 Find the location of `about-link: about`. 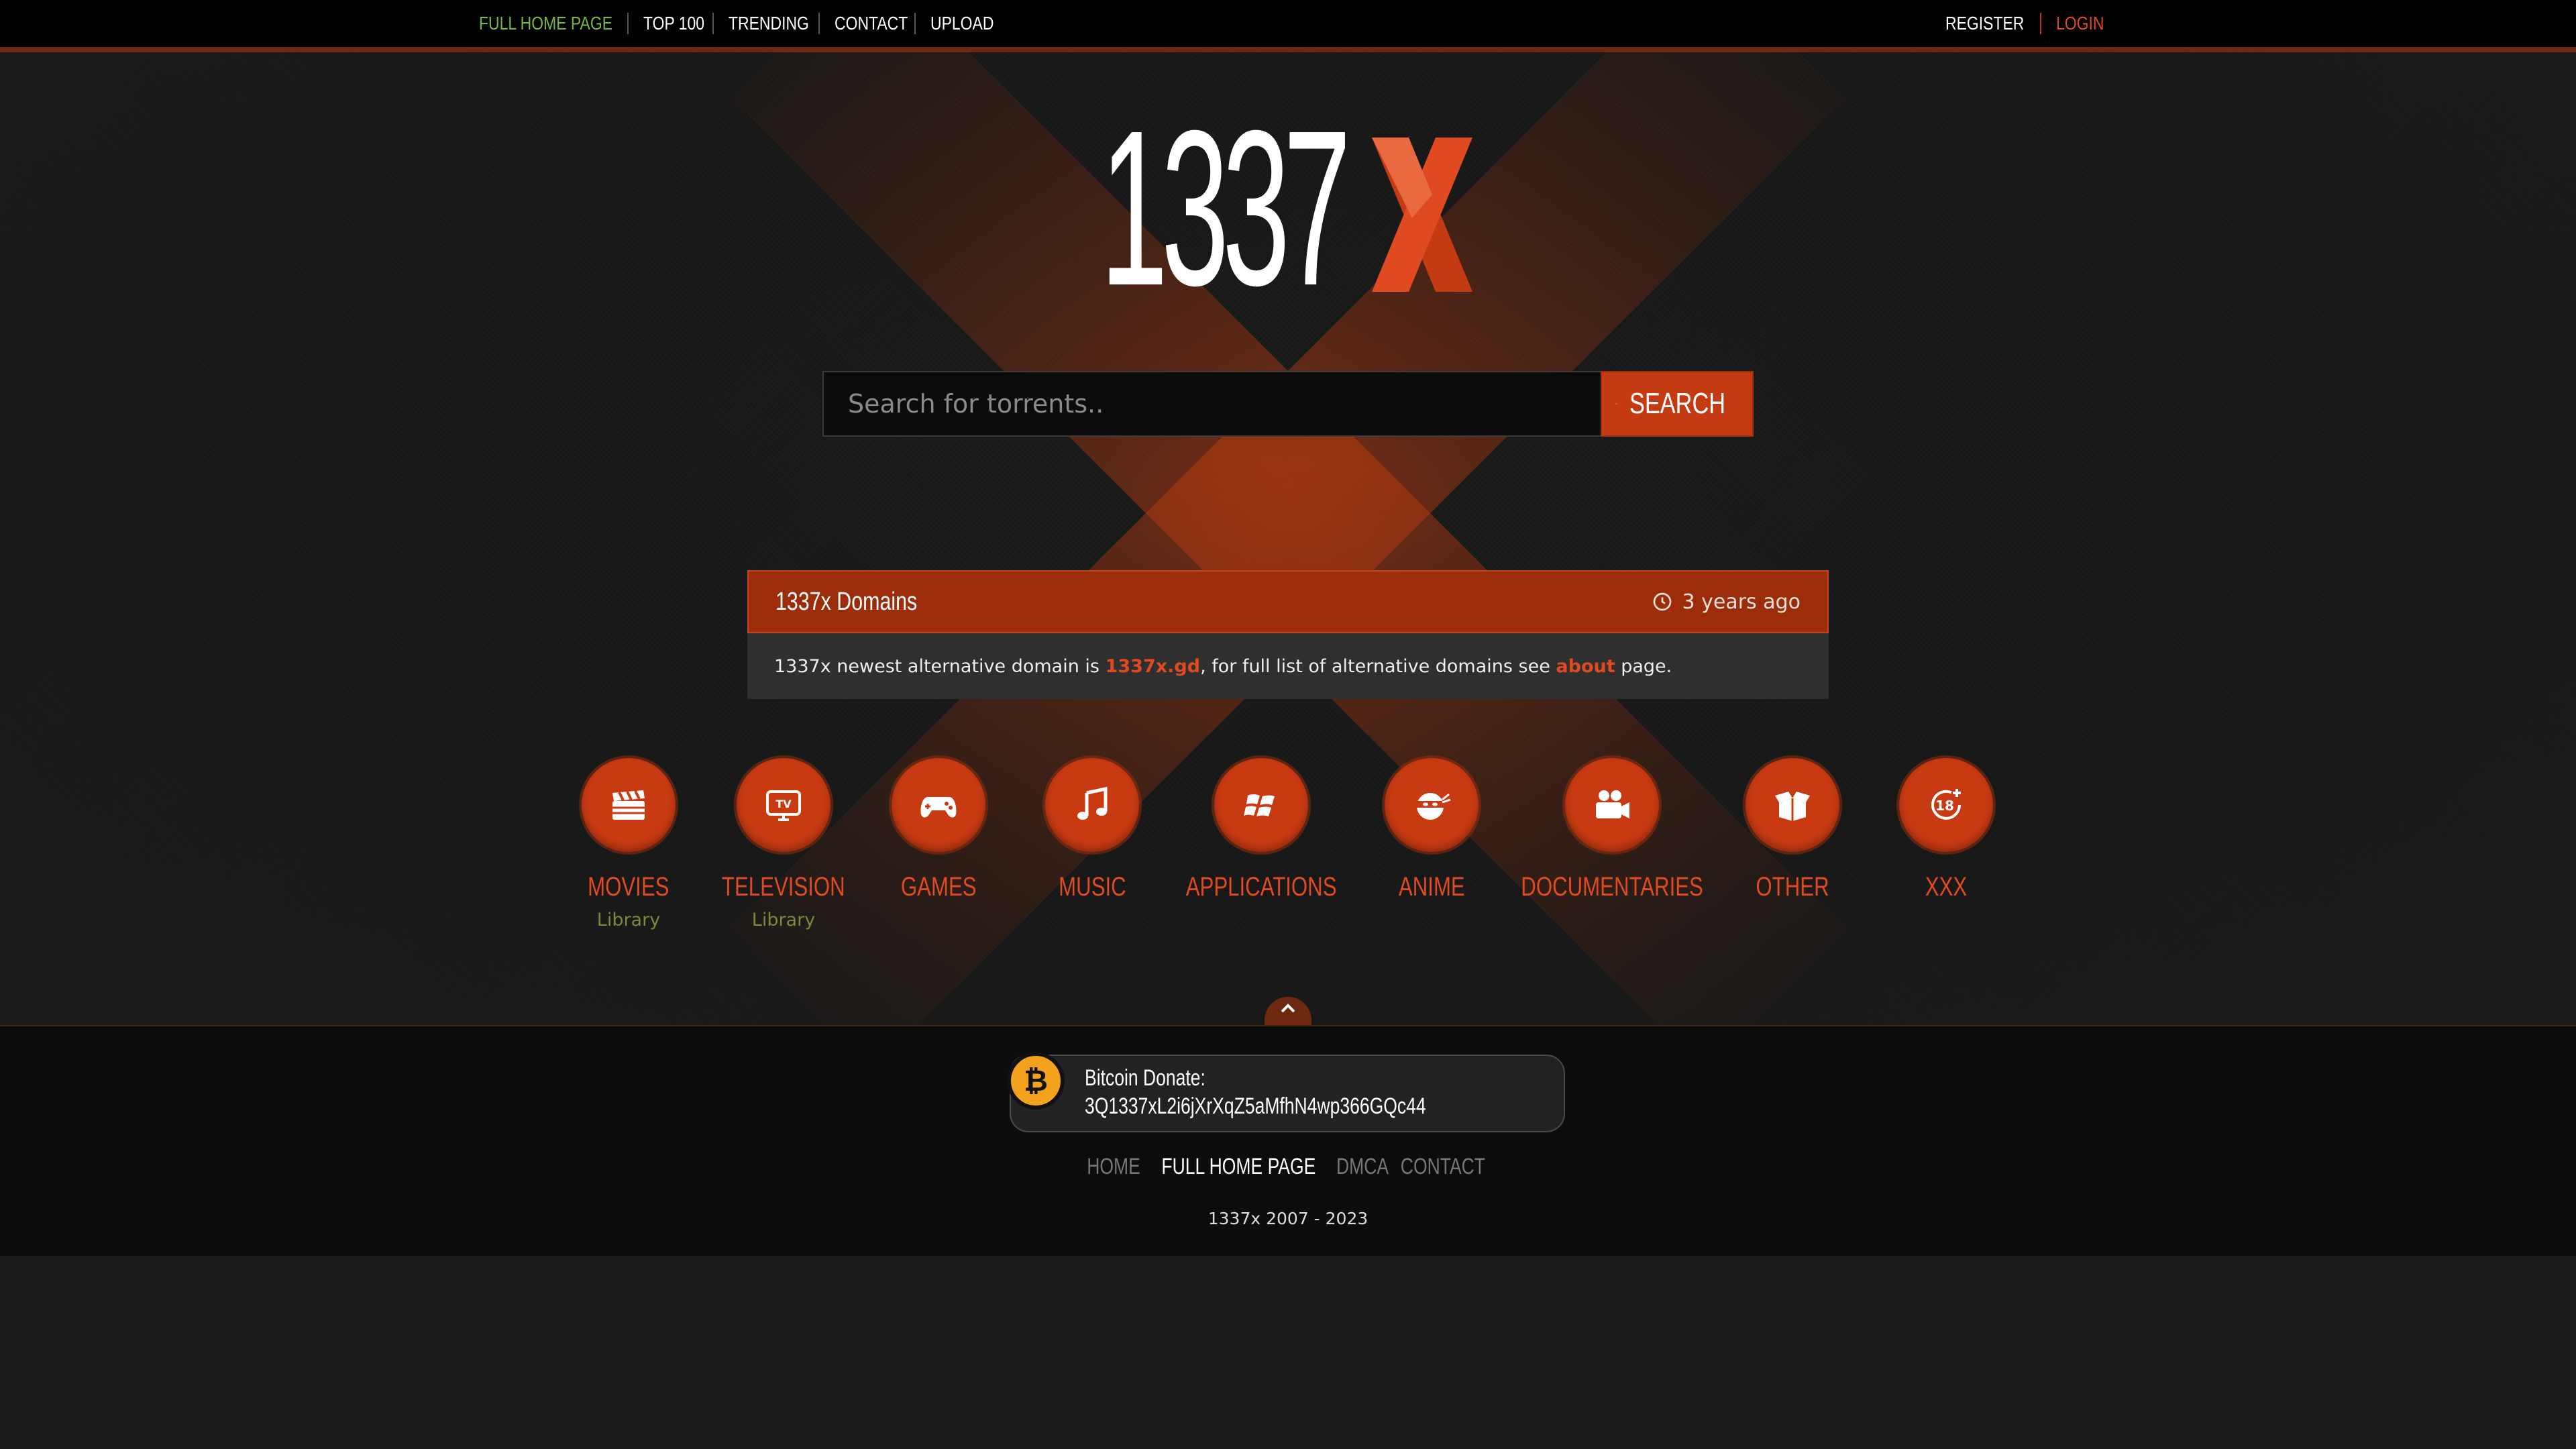

about-link: about is located at coordinates (1585, 666).